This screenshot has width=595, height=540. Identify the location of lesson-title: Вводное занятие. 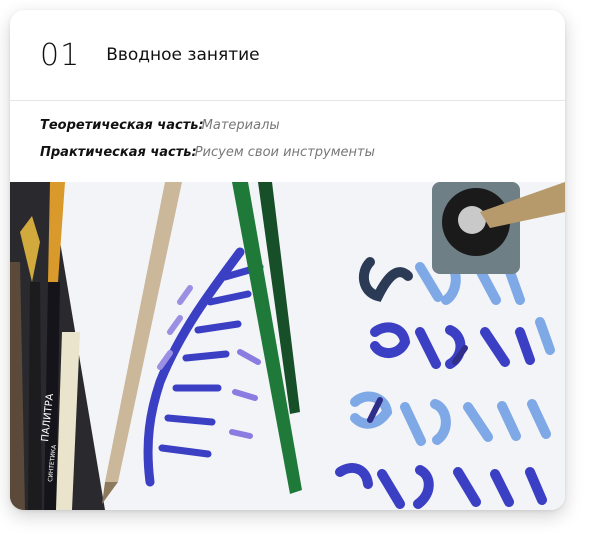
(183, 55).